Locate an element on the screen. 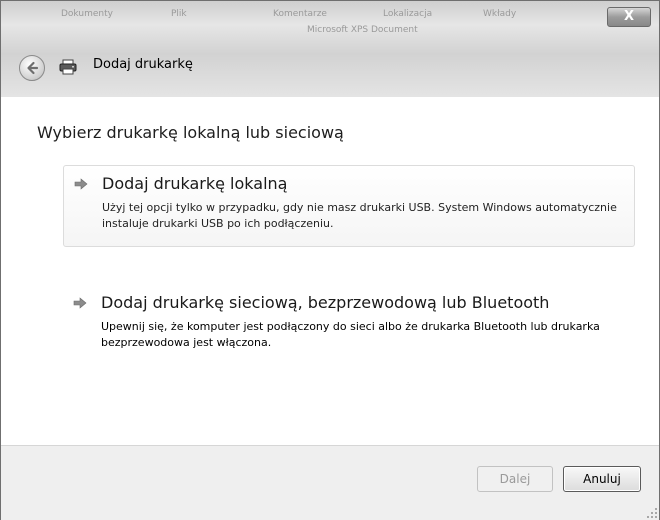  background-tab: Plik is located at coordinates (179, 14).